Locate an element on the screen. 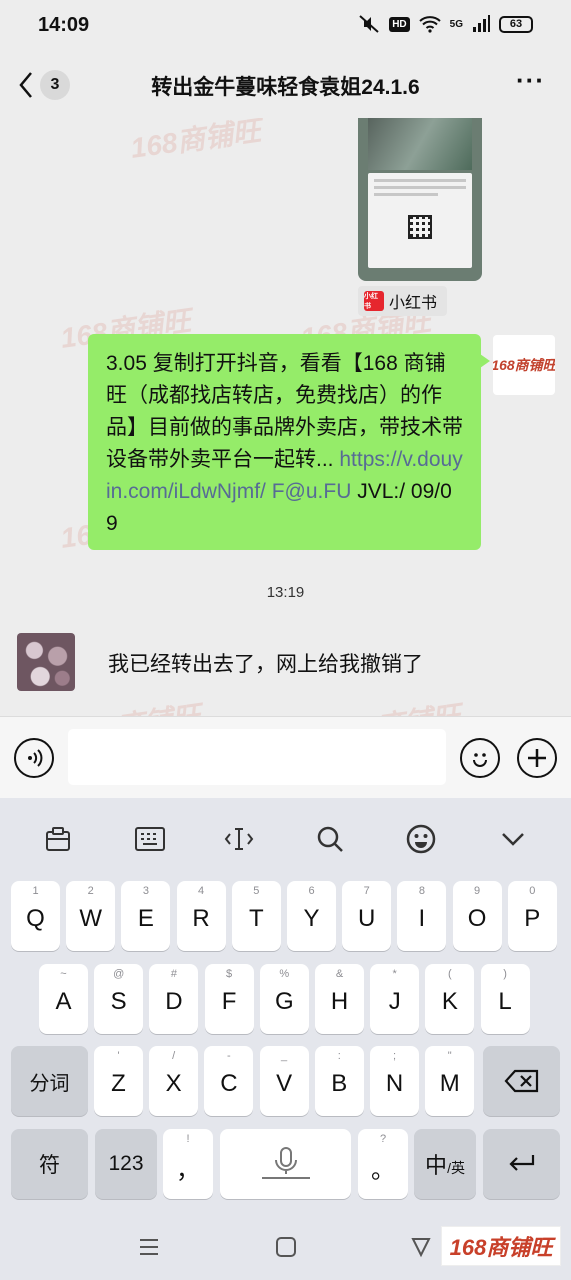 This screenshot has height=1280, width=571. status-bar: 14:09 HD 5G 63 is located at coordinates (285, 26).